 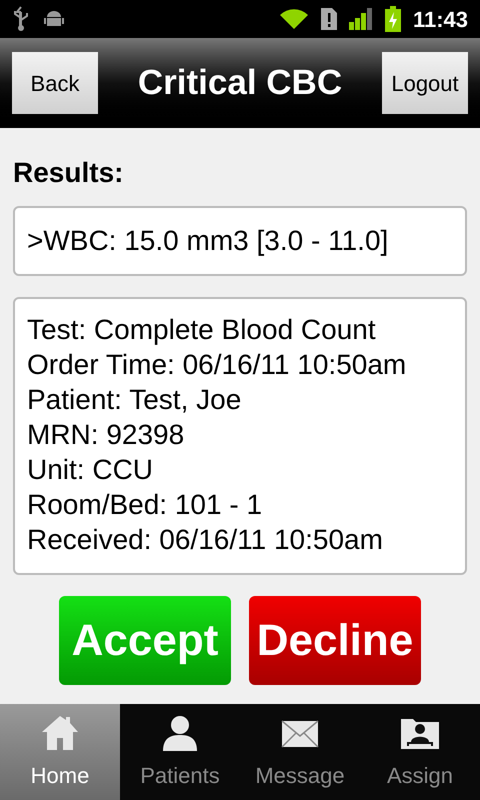 I want to click on detail-line: Order Time: 06/16/11 10:50am, so click(x=217, y=365).